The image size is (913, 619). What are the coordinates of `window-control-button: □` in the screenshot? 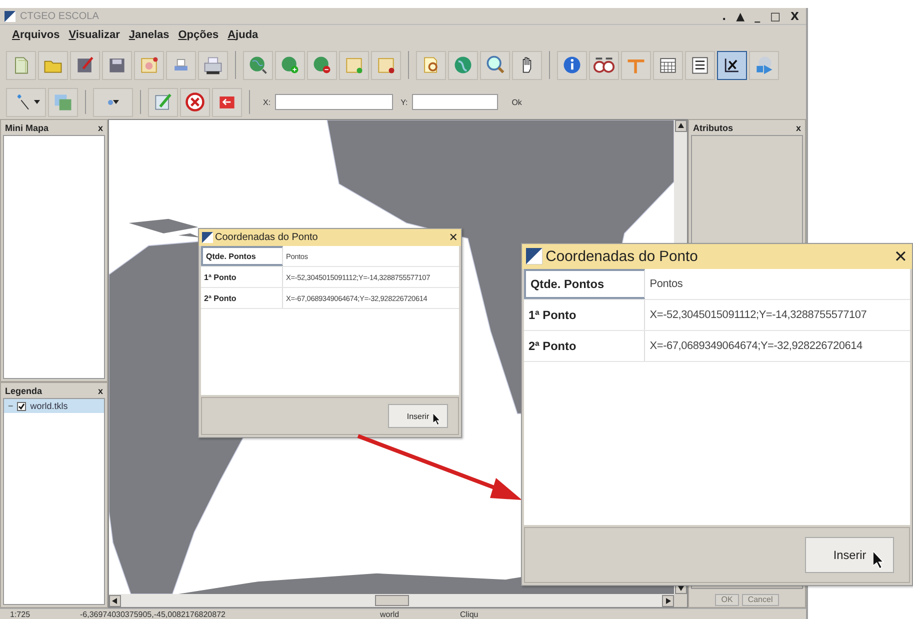 It's located at (775, 16).